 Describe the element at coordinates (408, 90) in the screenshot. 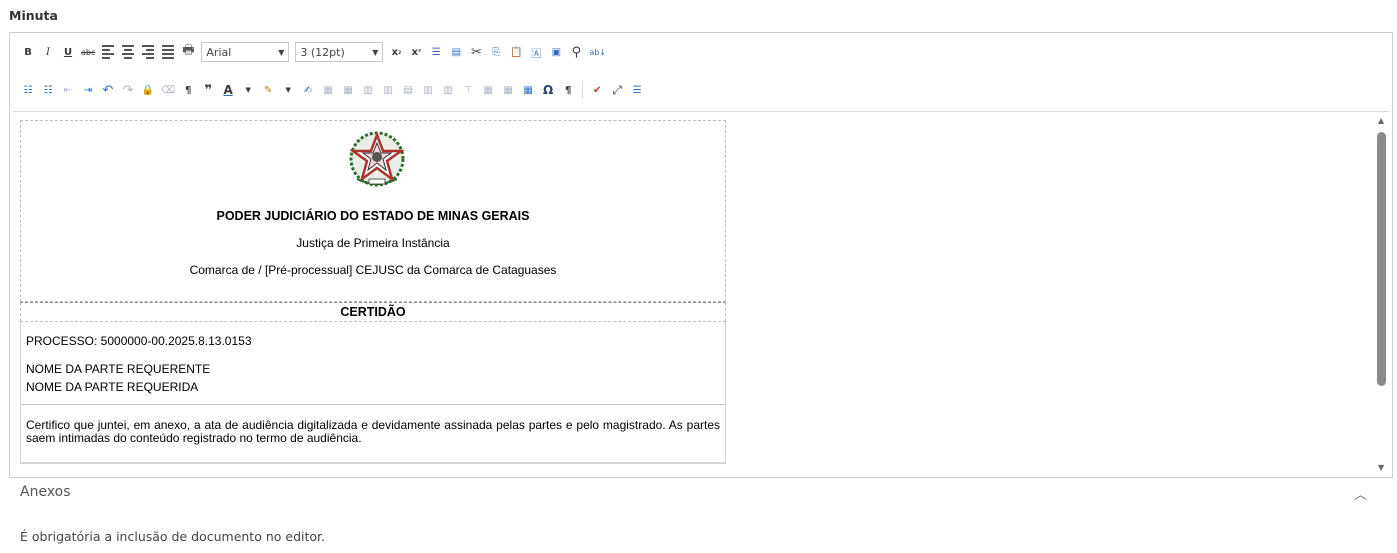

I see `delete-row-icon: ▤` at that location.